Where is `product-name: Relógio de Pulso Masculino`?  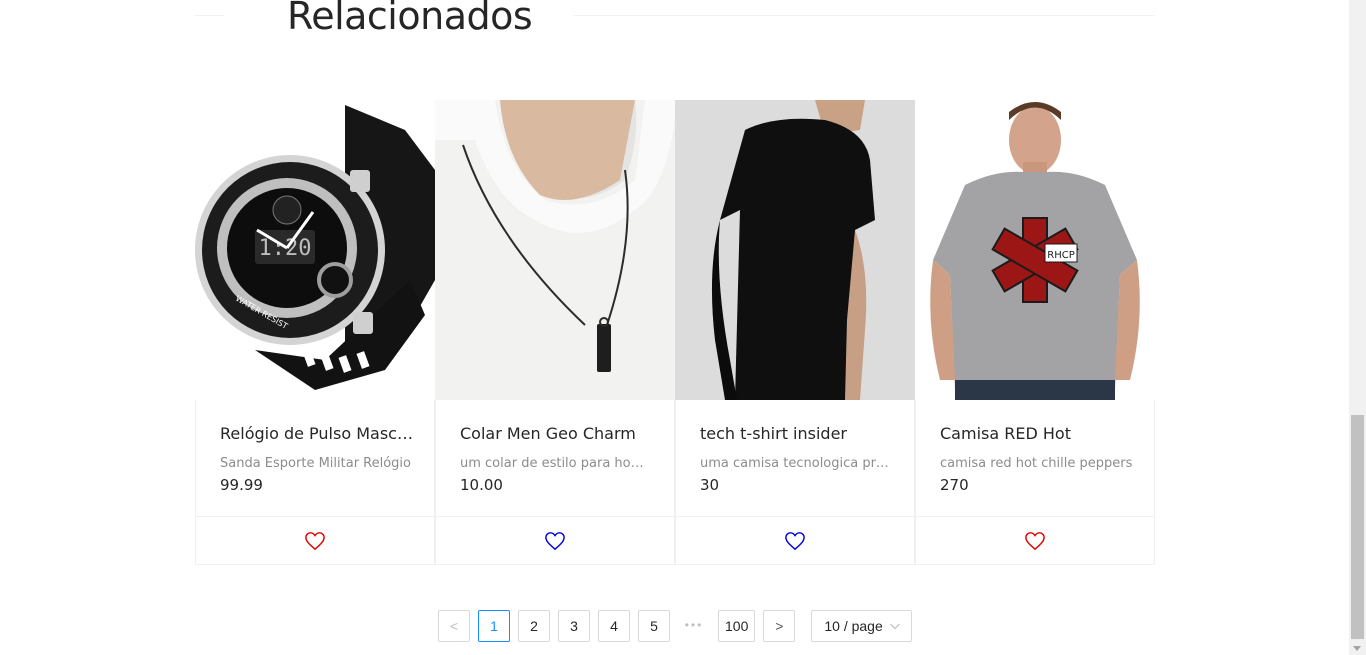 product-name: Relógio de Pulso Masculino is located at coordinates (317, 434).